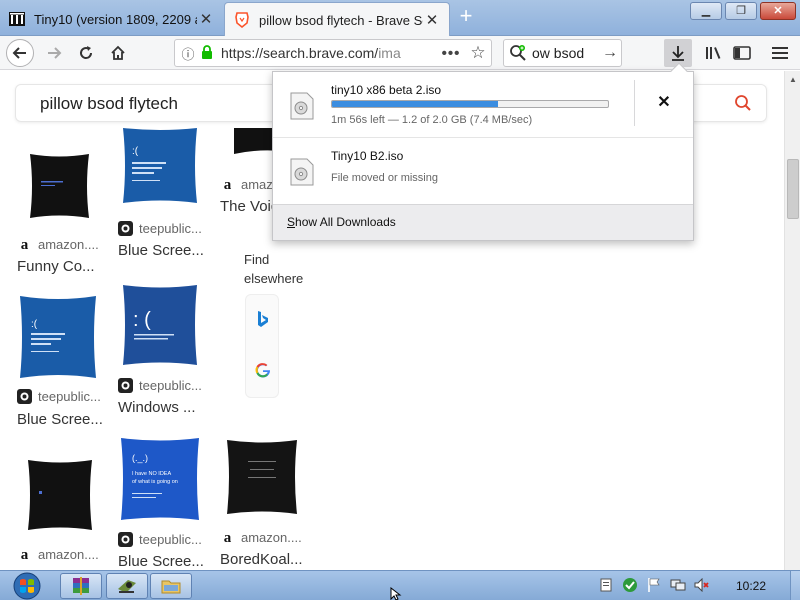 Image resolution: width=800 pixels, height=600 pixels. Describe the element at coordinates (483, 171) in the screenshot. I see `download-item: Tiny10 B2.iso File moved or missing` at that location.